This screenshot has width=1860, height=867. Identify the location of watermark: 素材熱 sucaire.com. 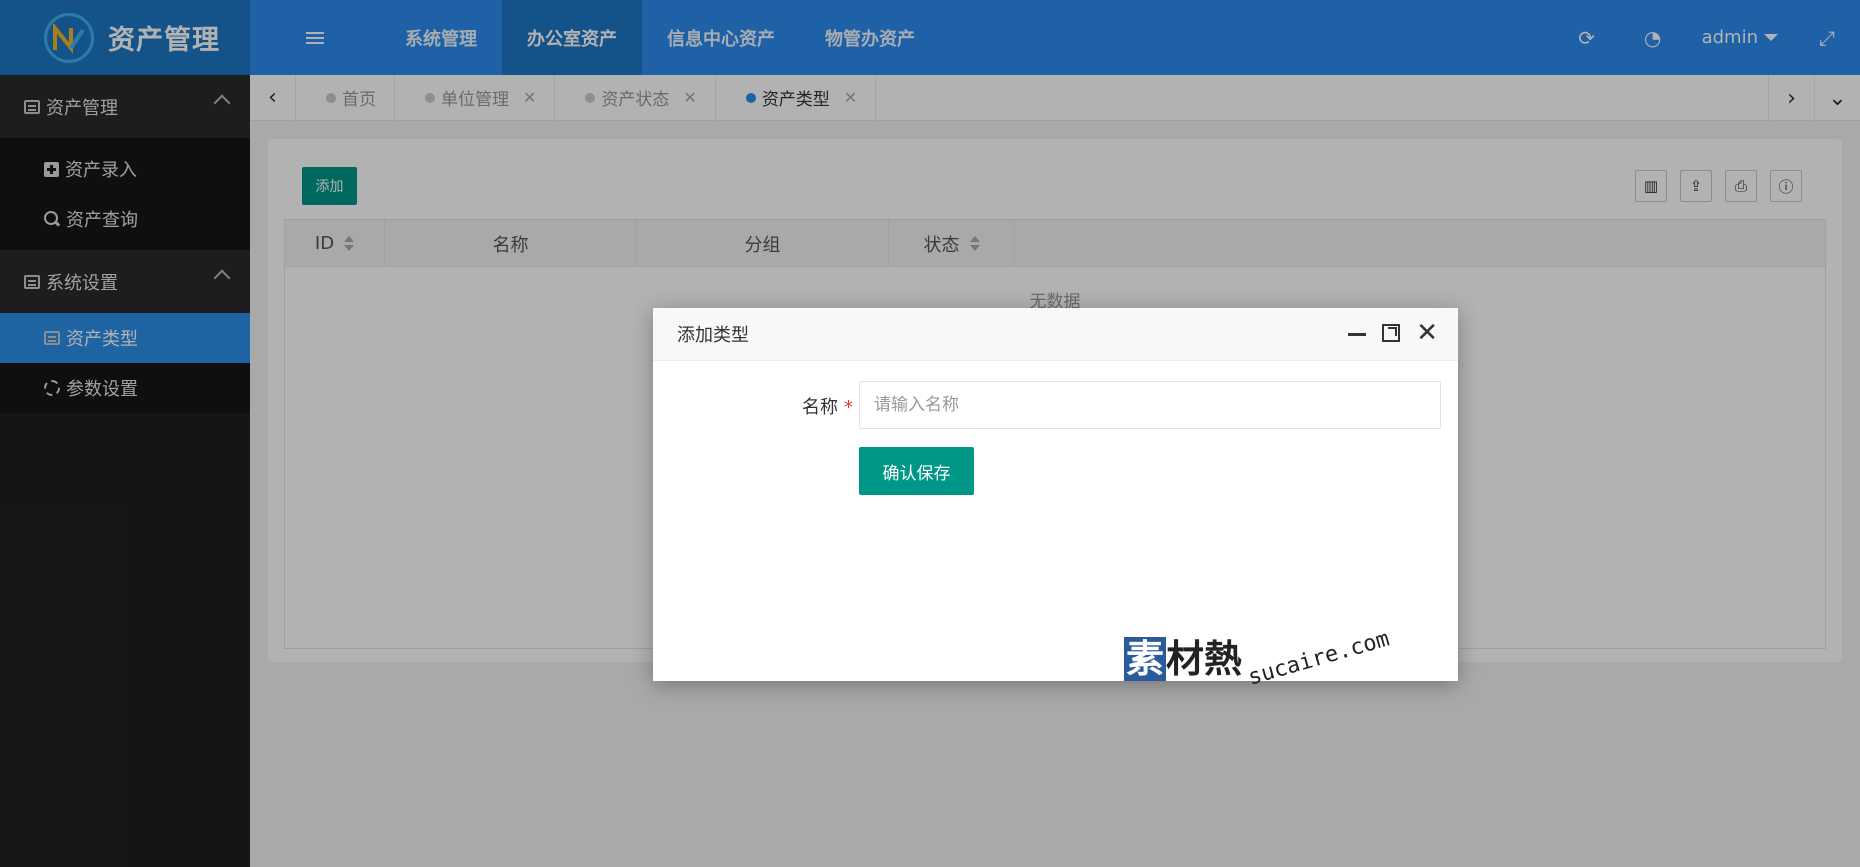
(1258, 658).